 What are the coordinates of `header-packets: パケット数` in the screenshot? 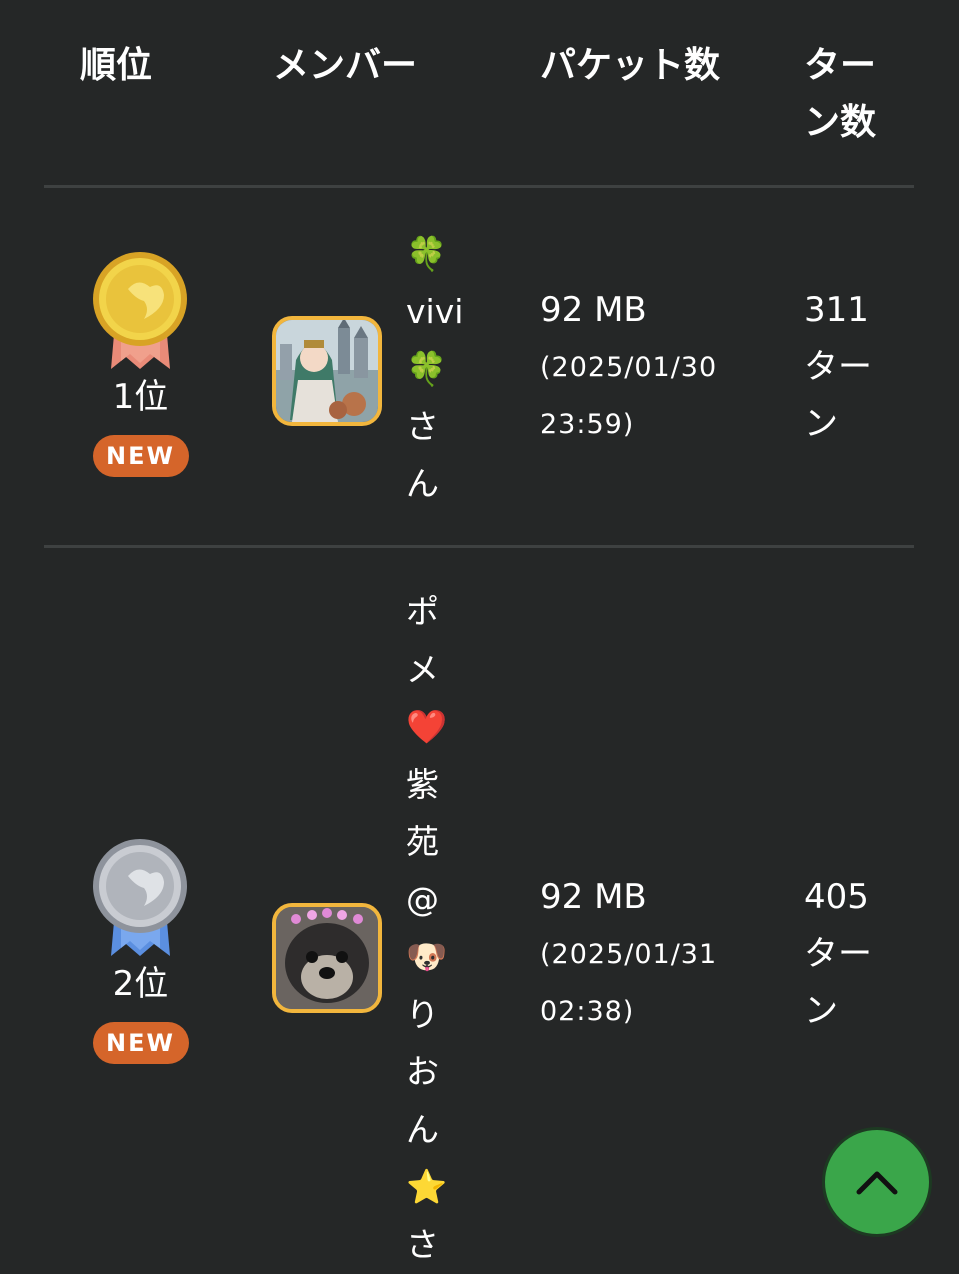 It's located at (630, 65).